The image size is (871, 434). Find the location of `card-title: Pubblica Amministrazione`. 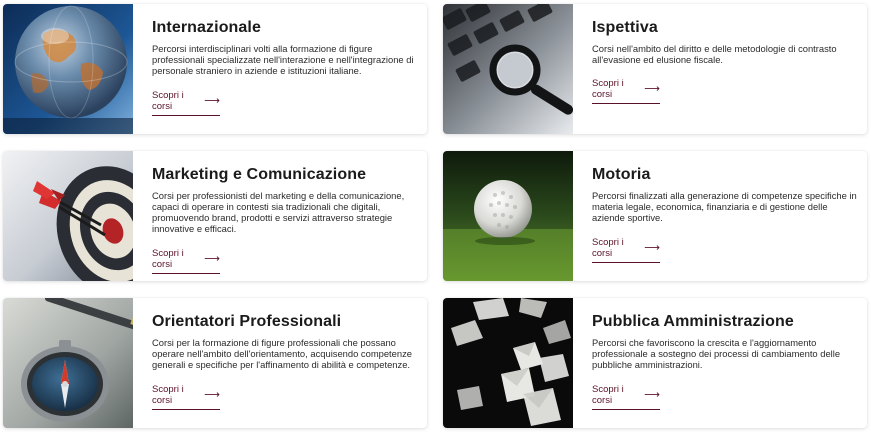

card-title: Pubblica Amministrazione is located at coordinates (693, 321).